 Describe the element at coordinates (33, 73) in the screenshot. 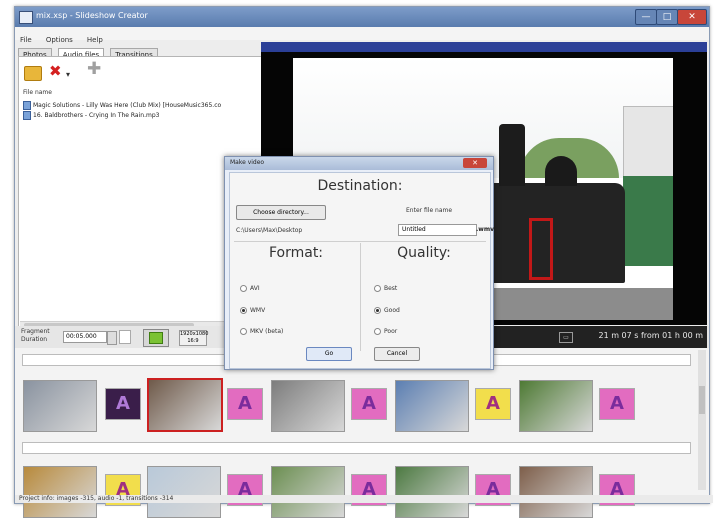

I see `folder-open-icon` at that location.